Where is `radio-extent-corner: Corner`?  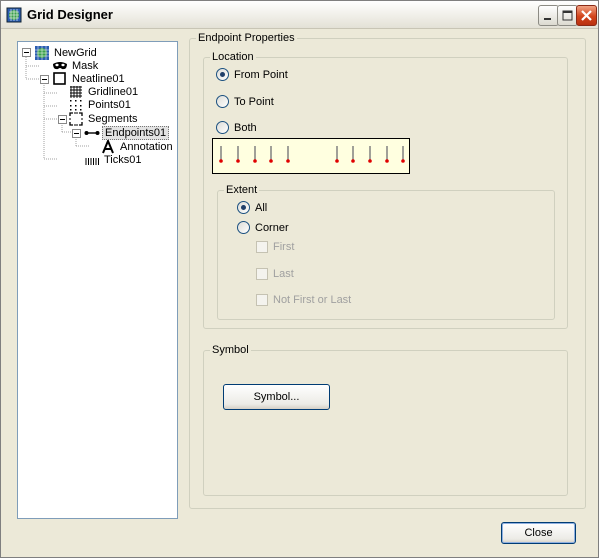
radio-extent-corner: Corner is located at coordinates (263, 227).